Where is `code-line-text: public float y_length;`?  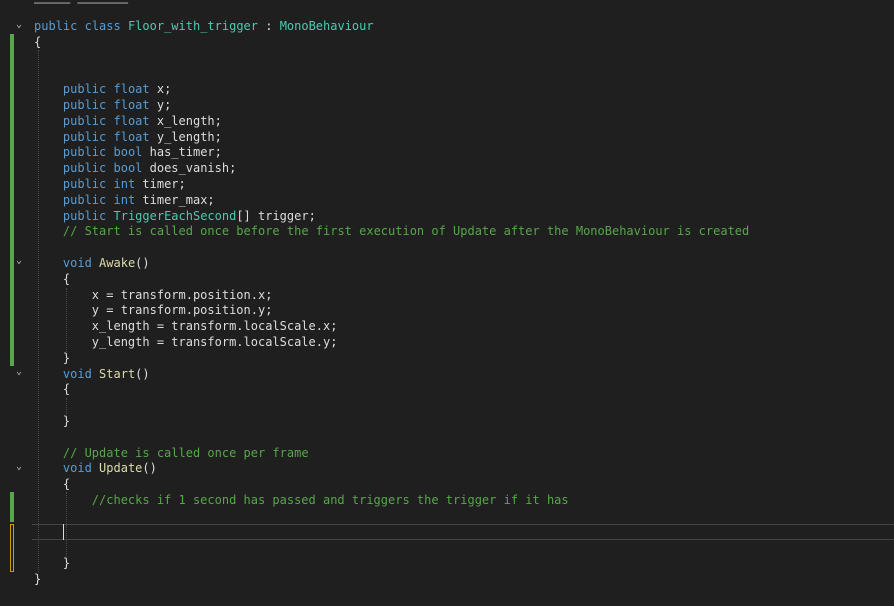
code-line-text: public float y_length; is located at coordinates (128, 137).